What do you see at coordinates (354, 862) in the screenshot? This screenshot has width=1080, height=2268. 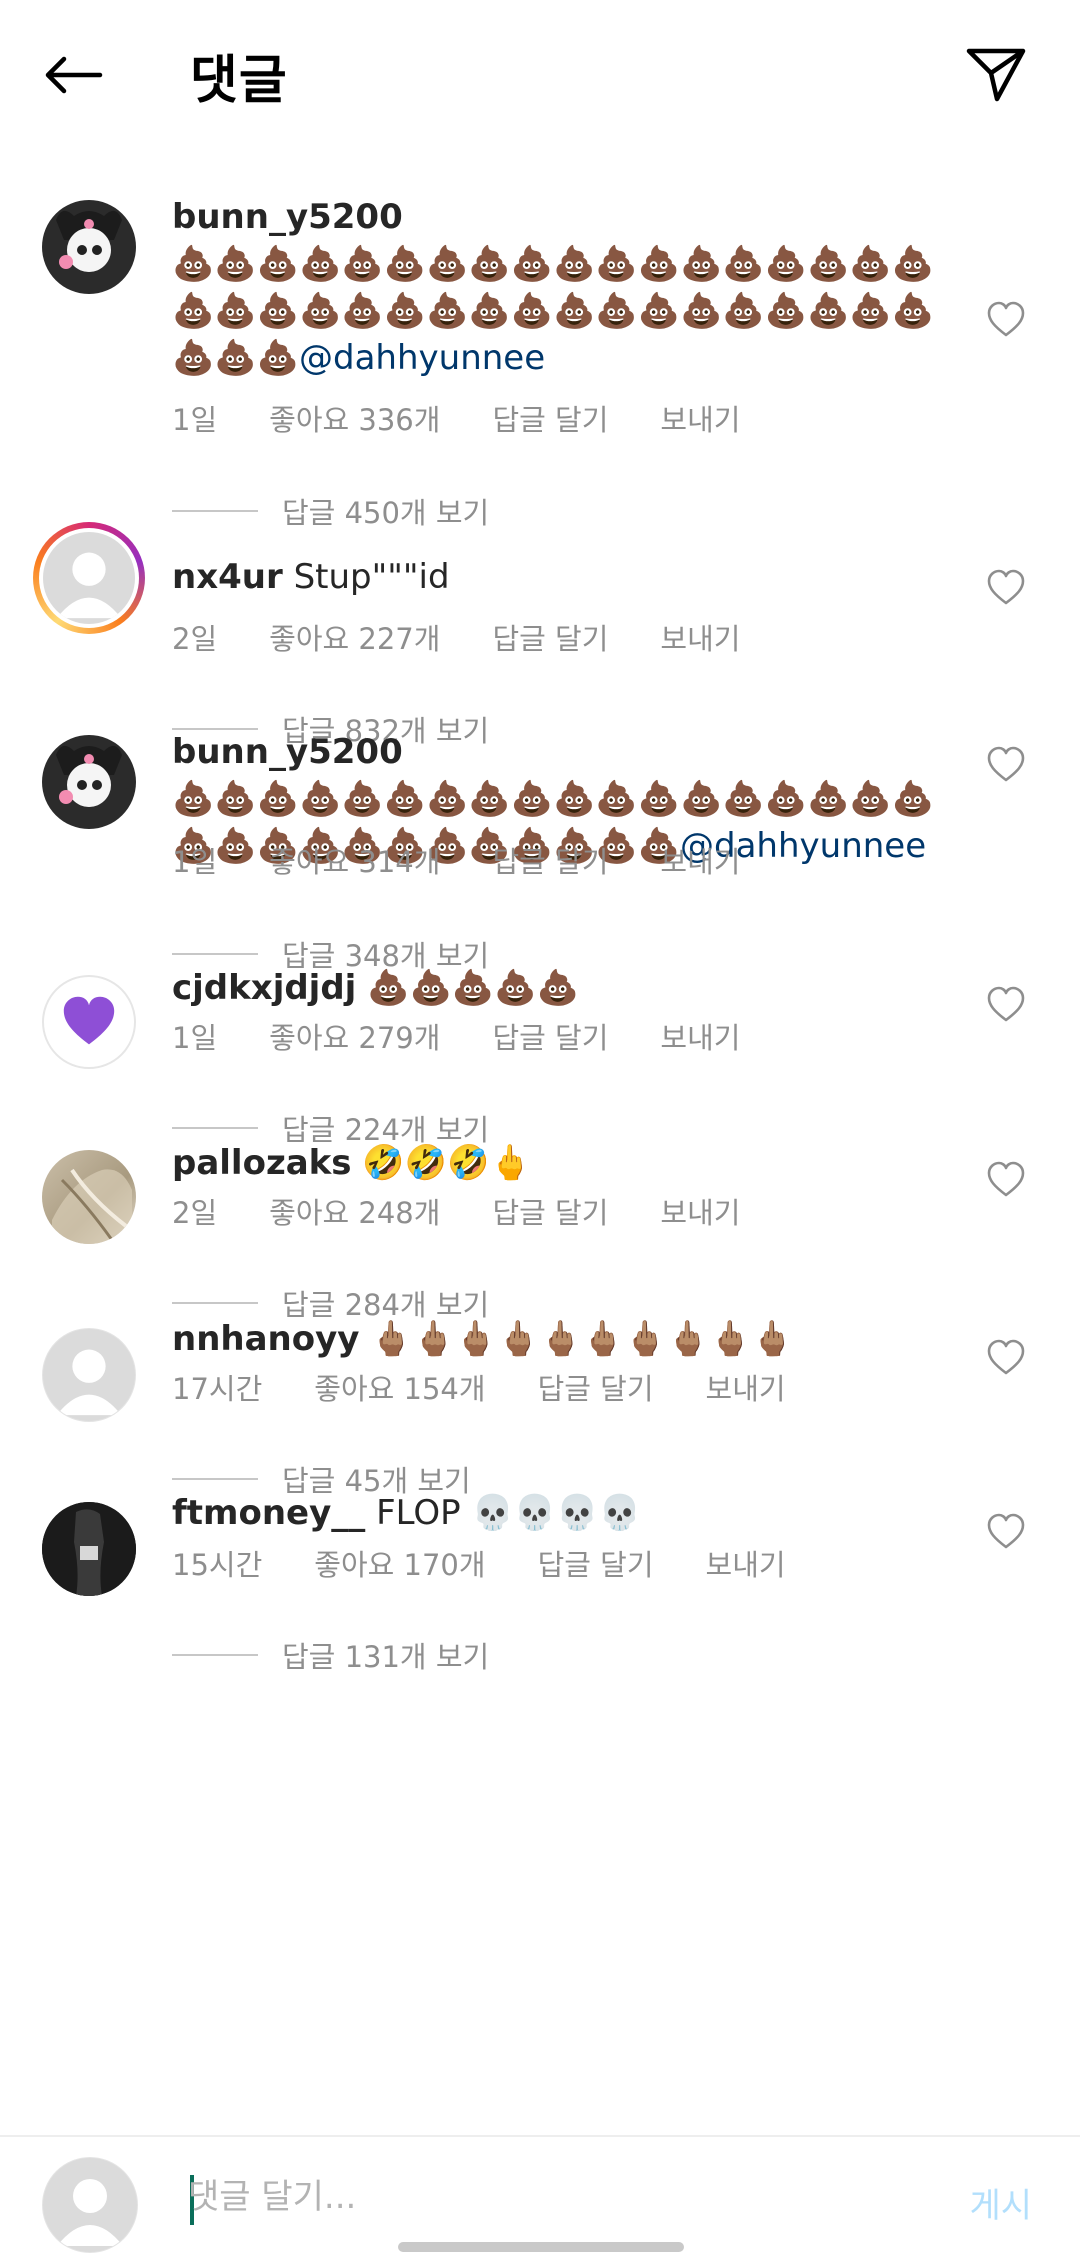 I see `likes-count: 좋아요 314개` at bounding box center [354, 862].